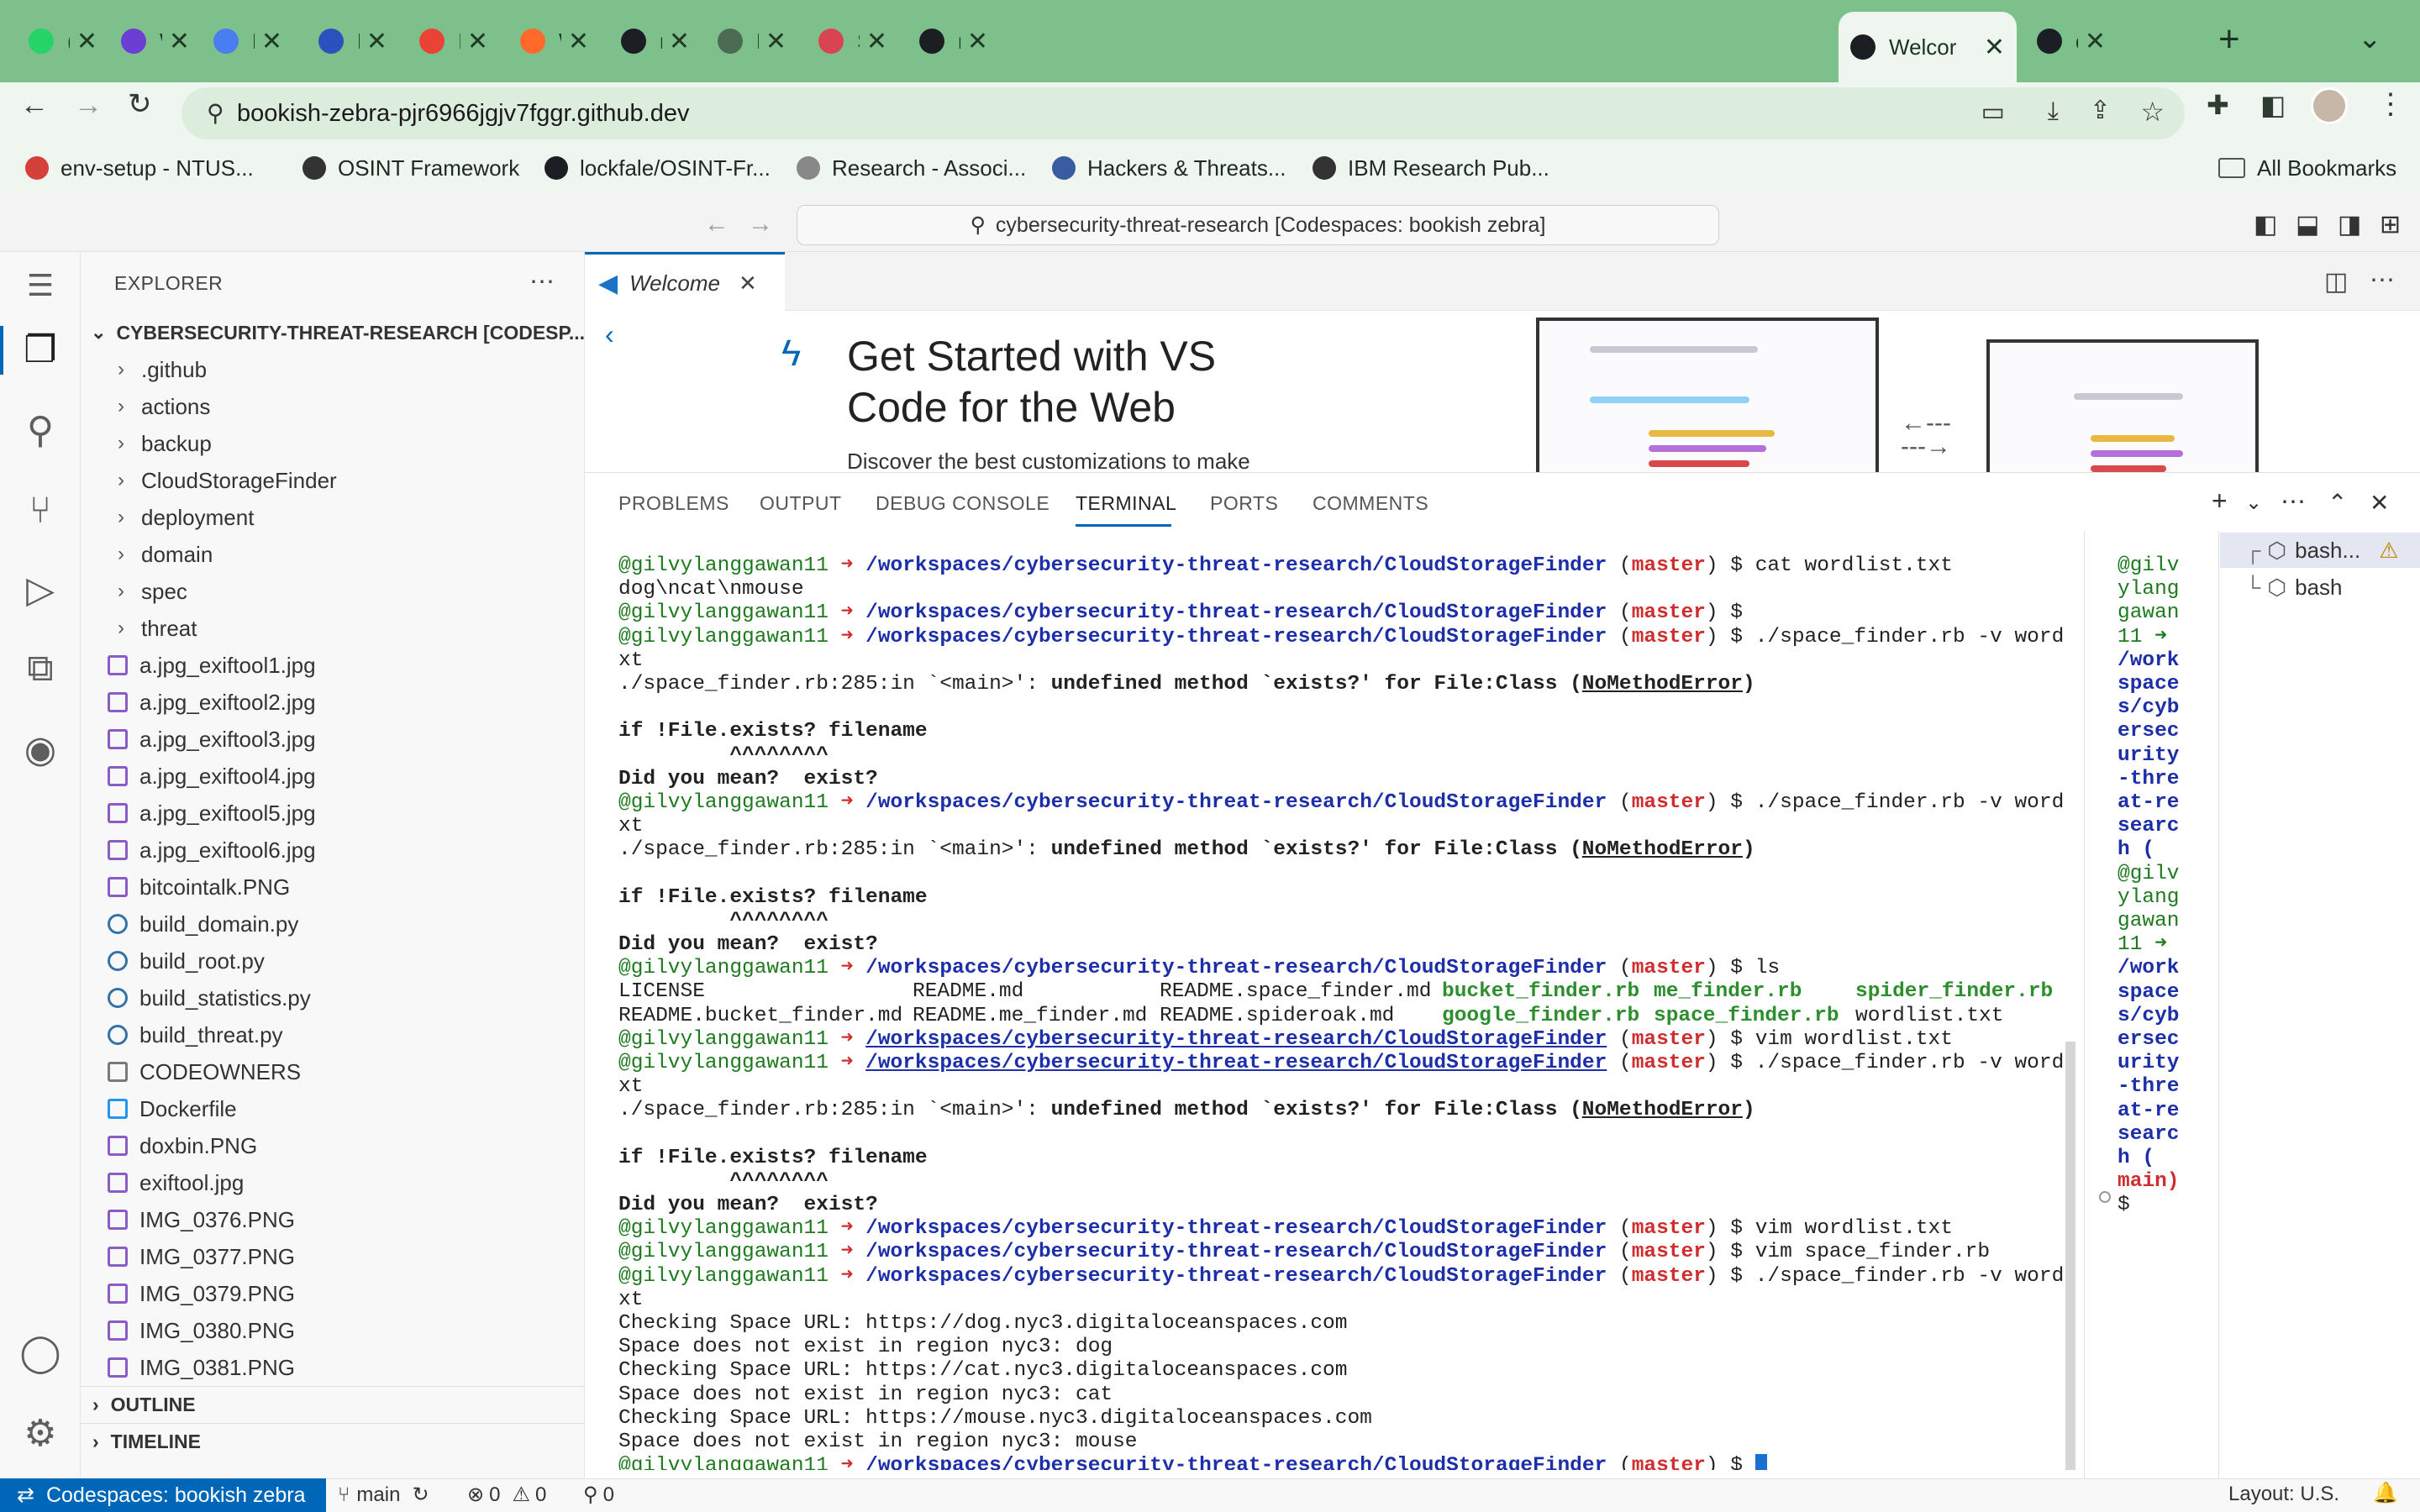 The width and height of the screenshot is (2420, 1512). I want to click on reload-icon: ↻, so click(140, 104).